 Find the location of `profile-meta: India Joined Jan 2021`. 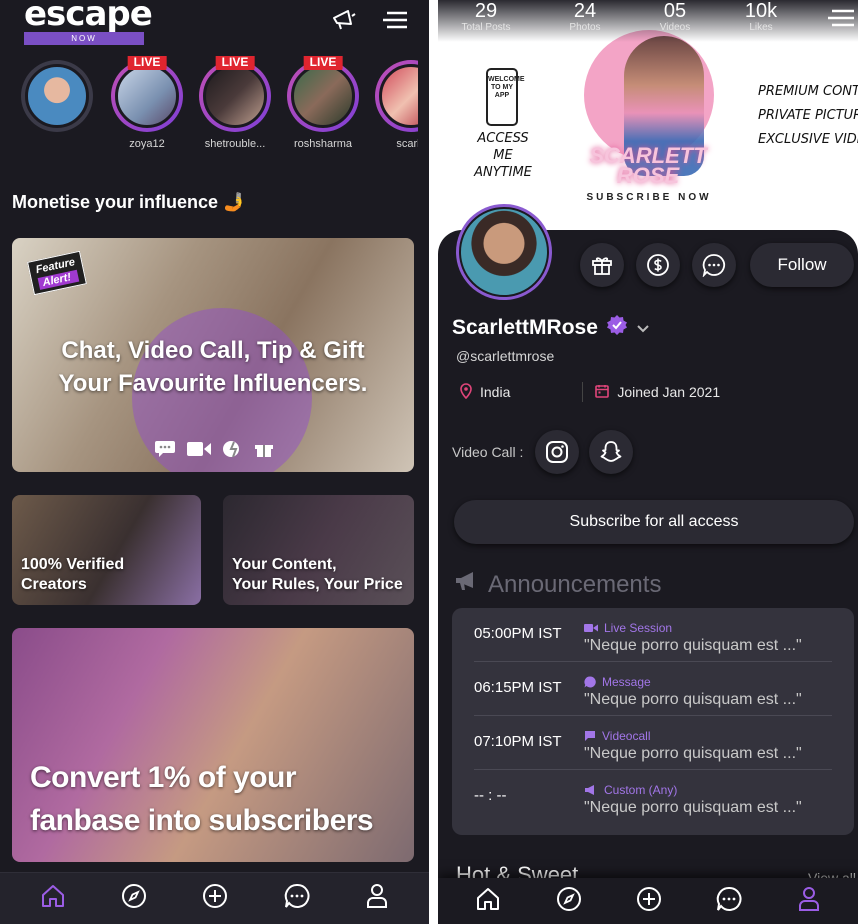

profile-meta: India Joined Jan 2021 is located at coordinates (590, 392).